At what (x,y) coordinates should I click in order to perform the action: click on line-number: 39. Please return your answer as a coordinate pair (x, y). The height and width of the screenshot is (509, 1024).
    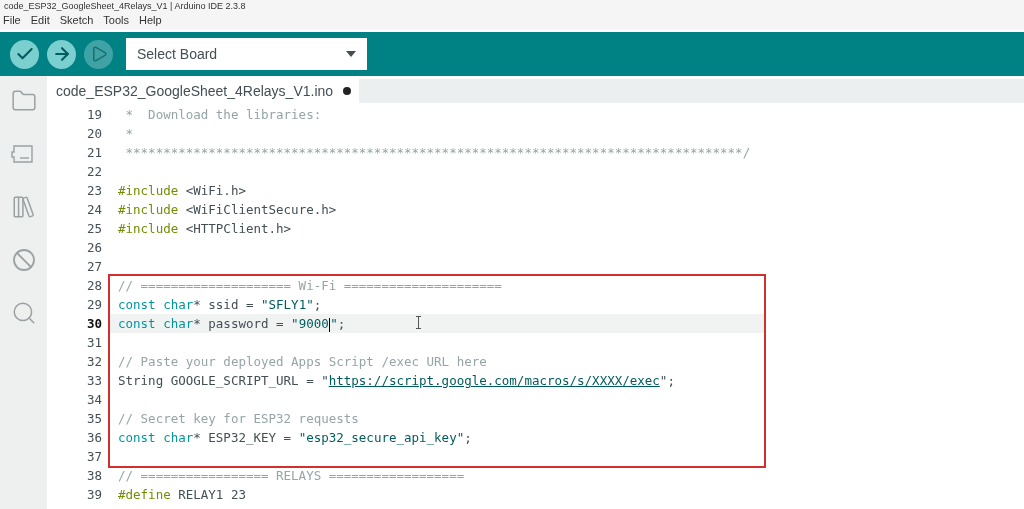
    Looking at the image, I should click on (94, 495).